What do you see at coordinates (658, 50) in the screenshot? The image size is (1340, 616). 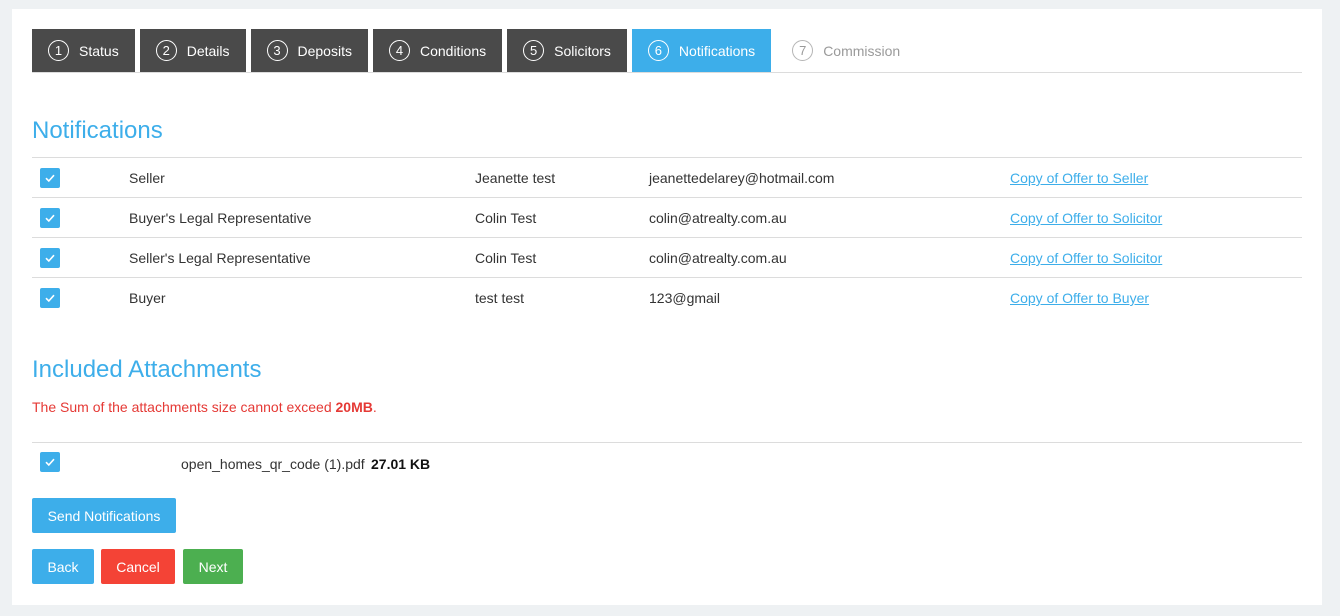 I see `step-number: 6` at bounding box center [658, 50].